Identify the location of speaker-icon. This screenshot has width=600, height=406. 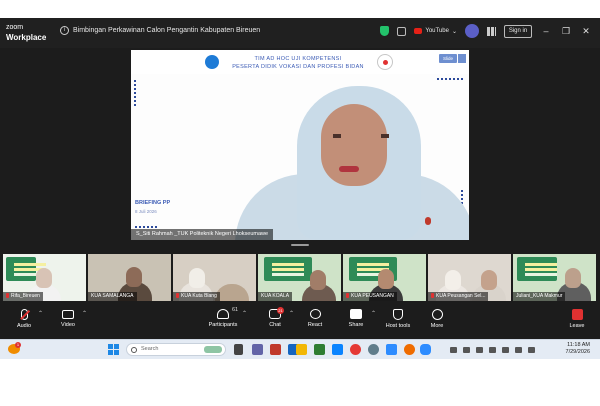
(531, 350).